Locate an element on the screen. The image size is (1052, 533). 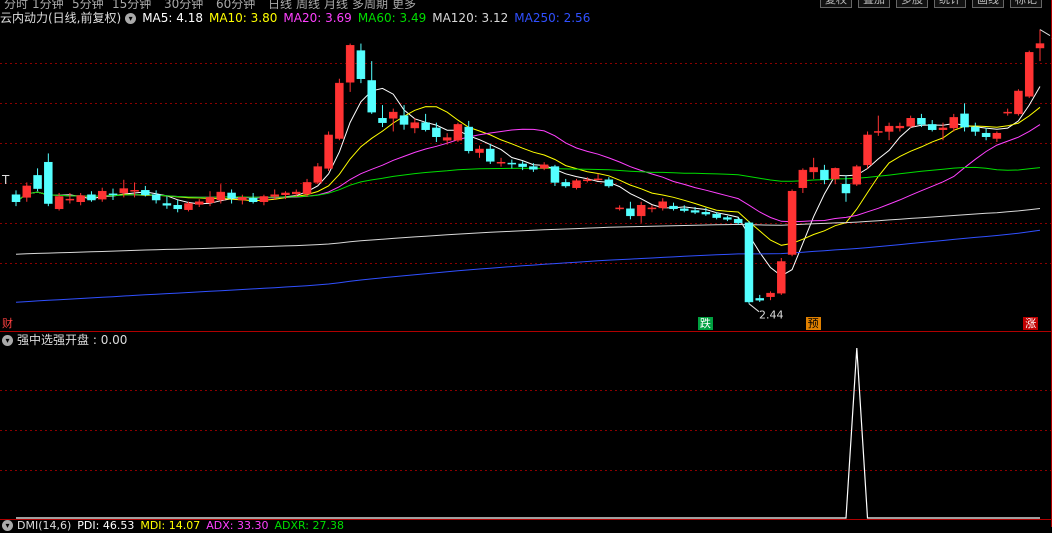
signal-marker: 预 is located at coordinates (813, 323).